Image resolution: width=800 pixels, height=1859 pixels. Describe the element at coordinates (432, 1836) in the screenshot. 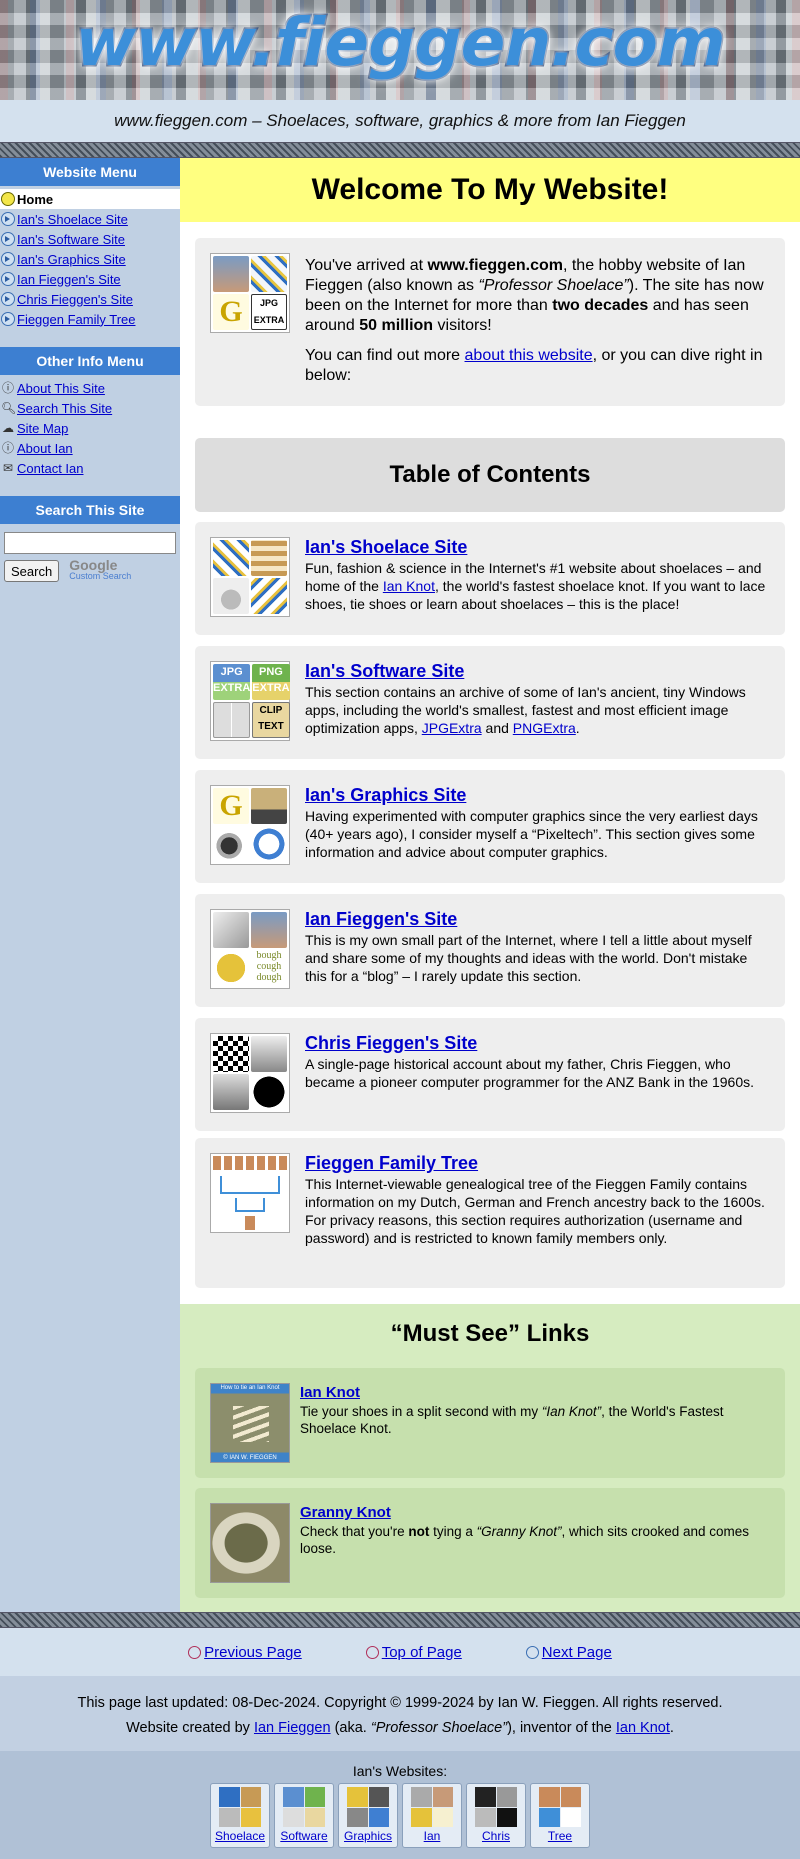

I see `site-card-label: Ian` at that location.